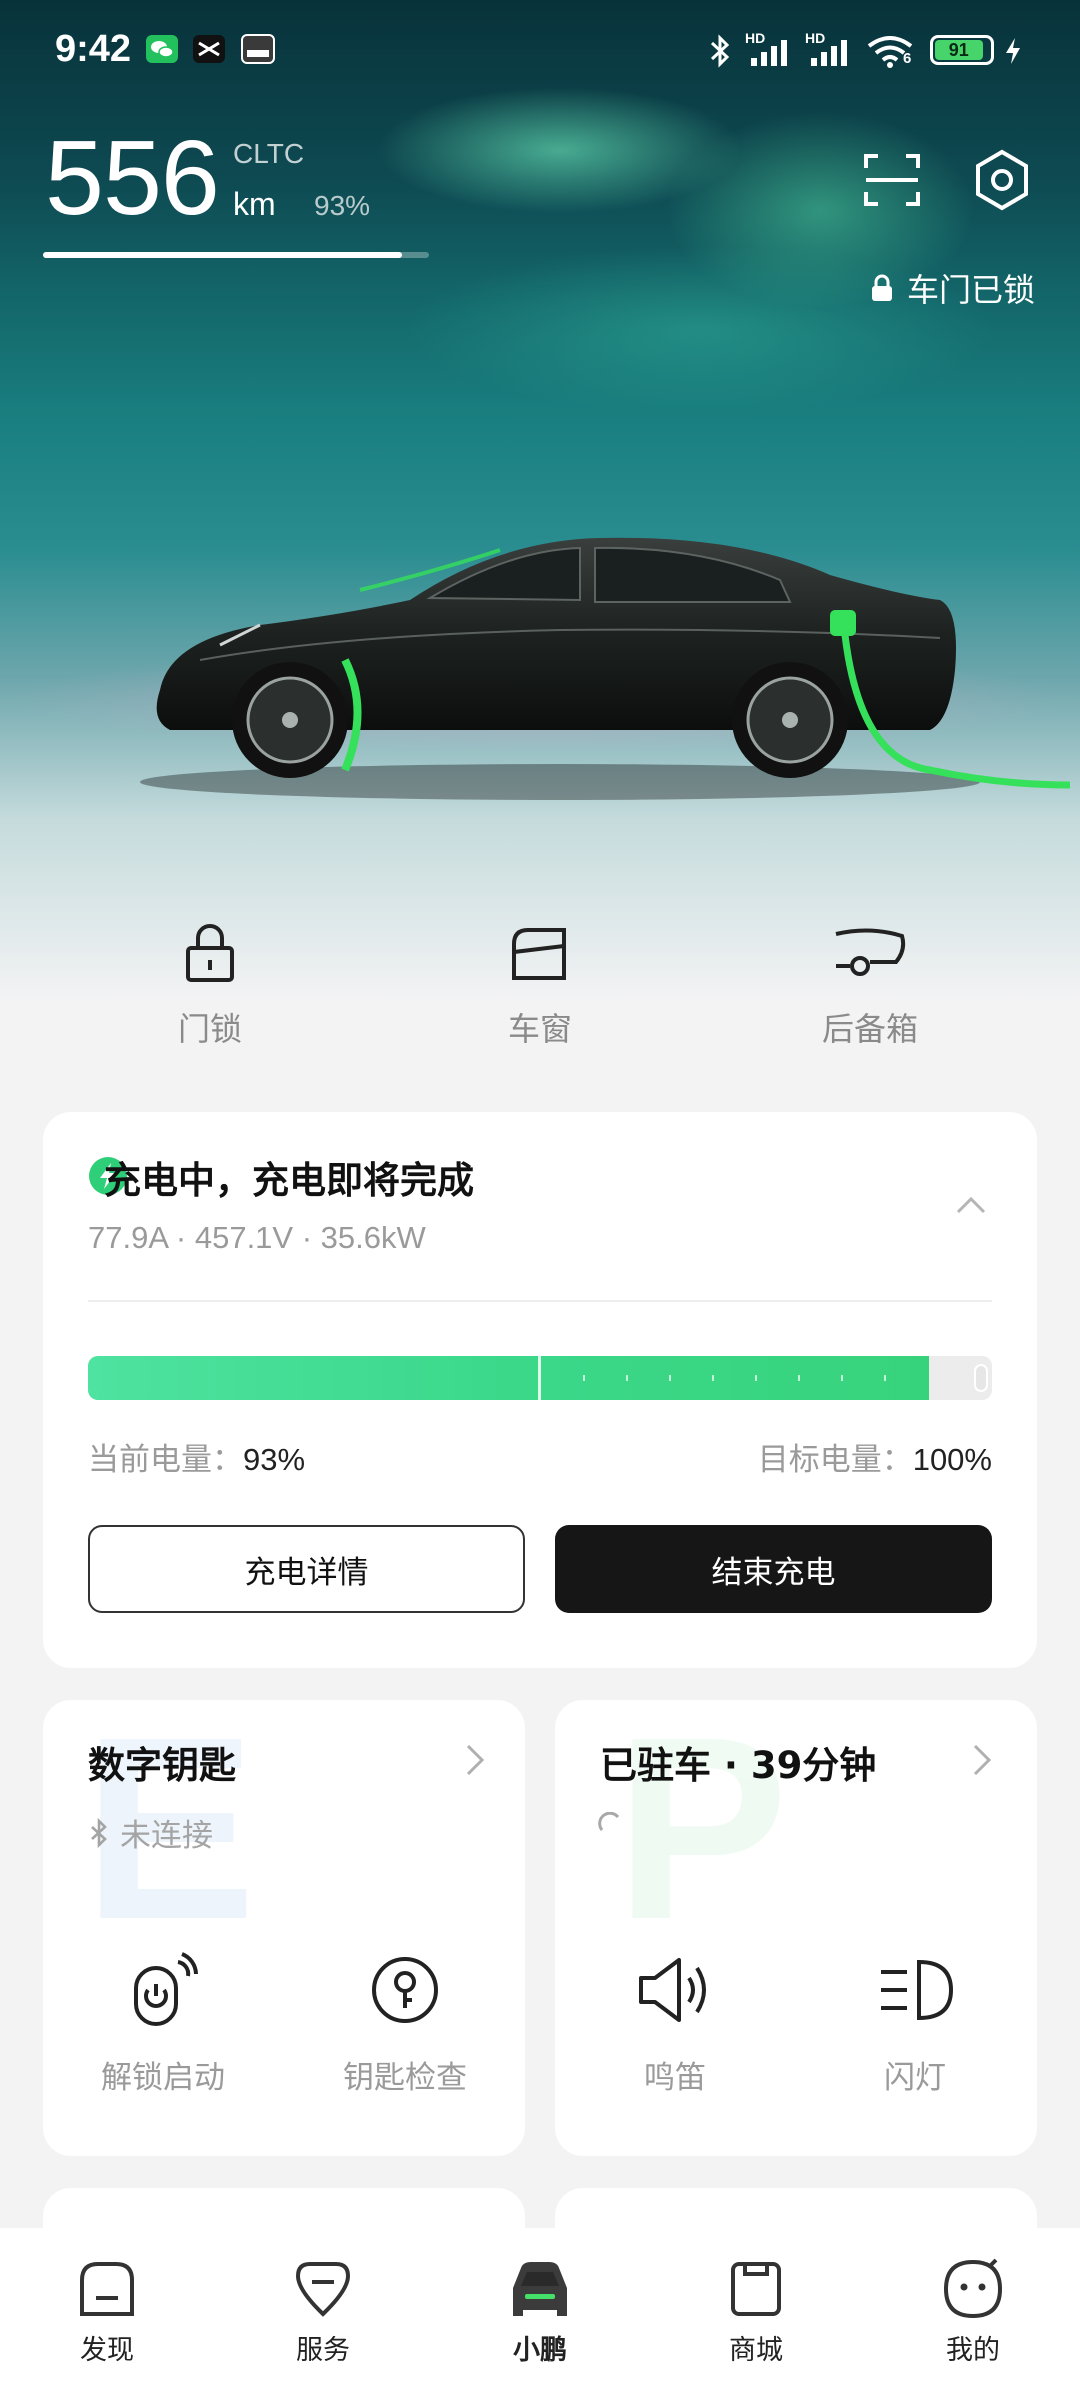  What do you see at coordinates (93, 49) in the screenshot?
I see `status-time: 9:42` at bounding box center [93, 49].